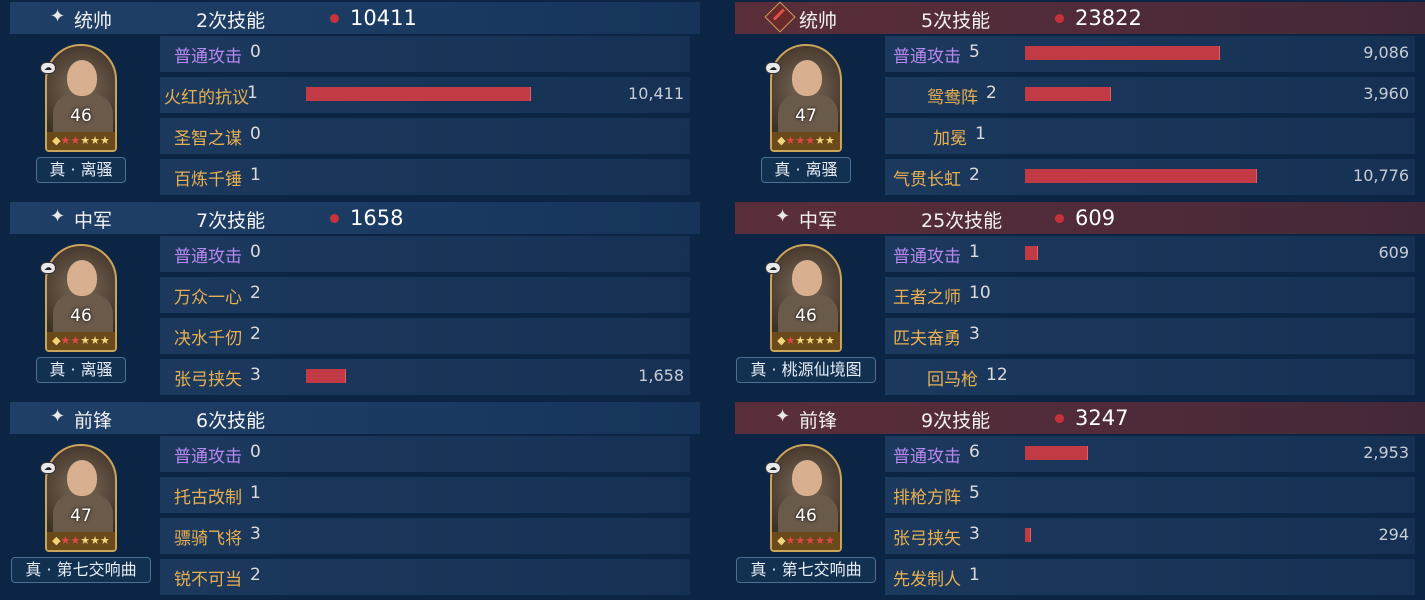 This screenshot has height=600, width=1425. I want to click on section-header: ✦ 中军 7次技能 1658, so click(355, 218).